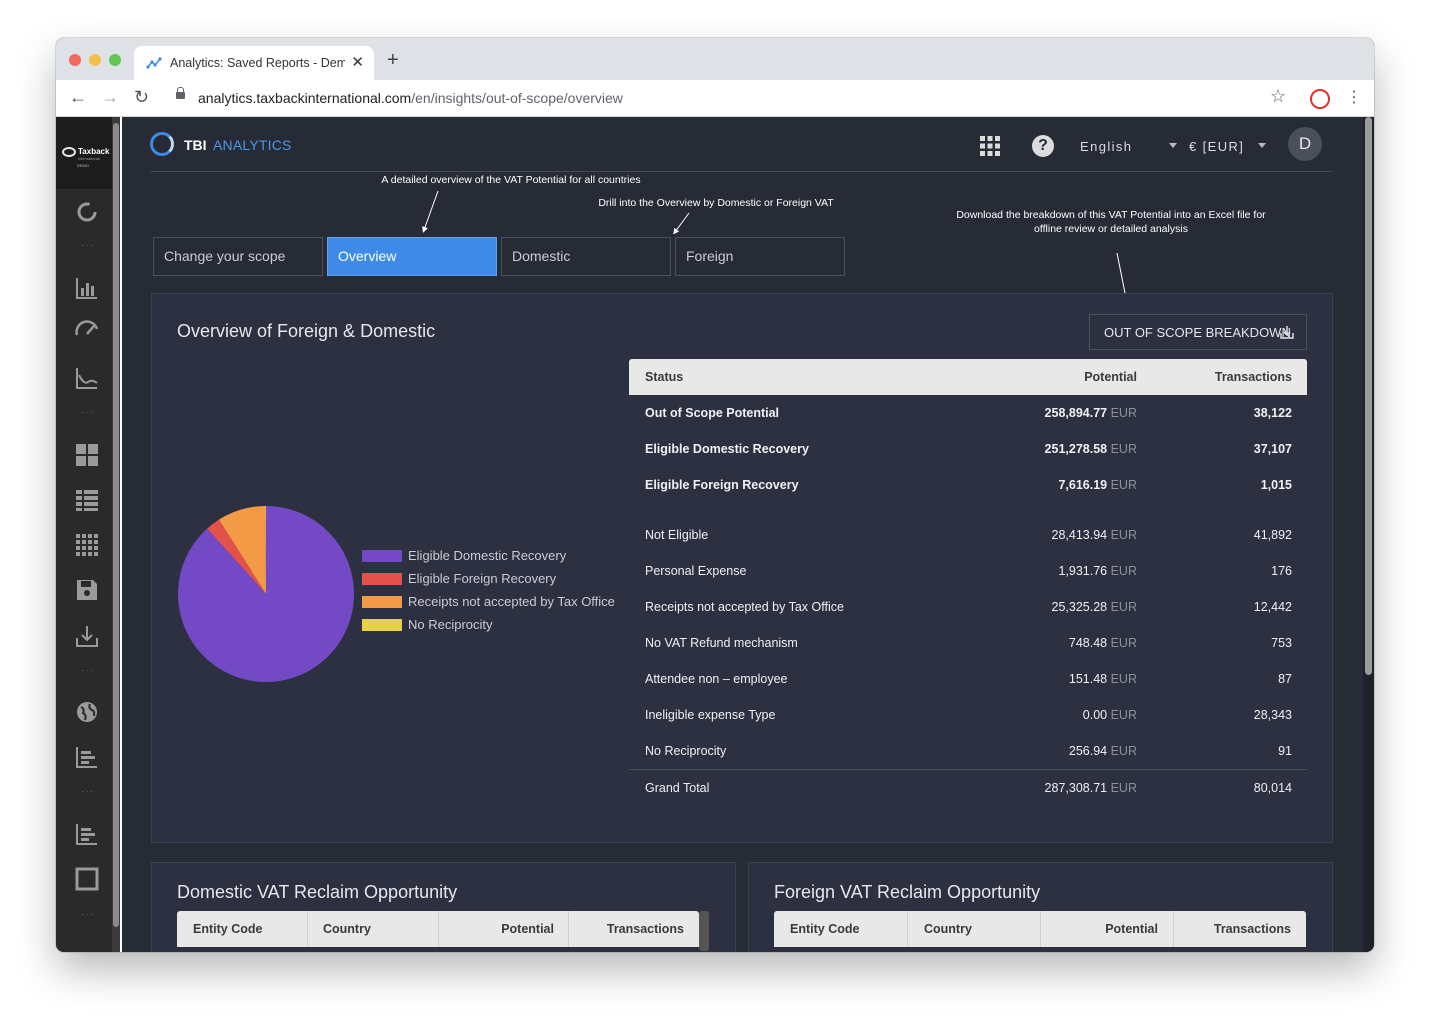 The width and height of the screenshot is (1430, 1027). Describe the element at coordinates (412, 256) in the screenshot. I see `tab-overview: Overview` at that location.